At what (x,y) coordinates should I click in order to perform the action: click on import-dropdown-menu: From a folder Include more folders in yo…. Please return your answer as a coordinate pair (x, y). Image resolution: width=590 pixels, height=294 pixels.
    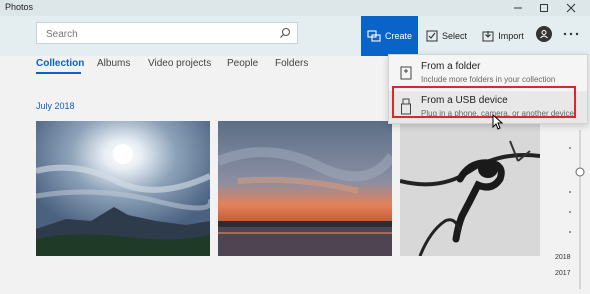
    Looking at the image, I should click on (488, 89).